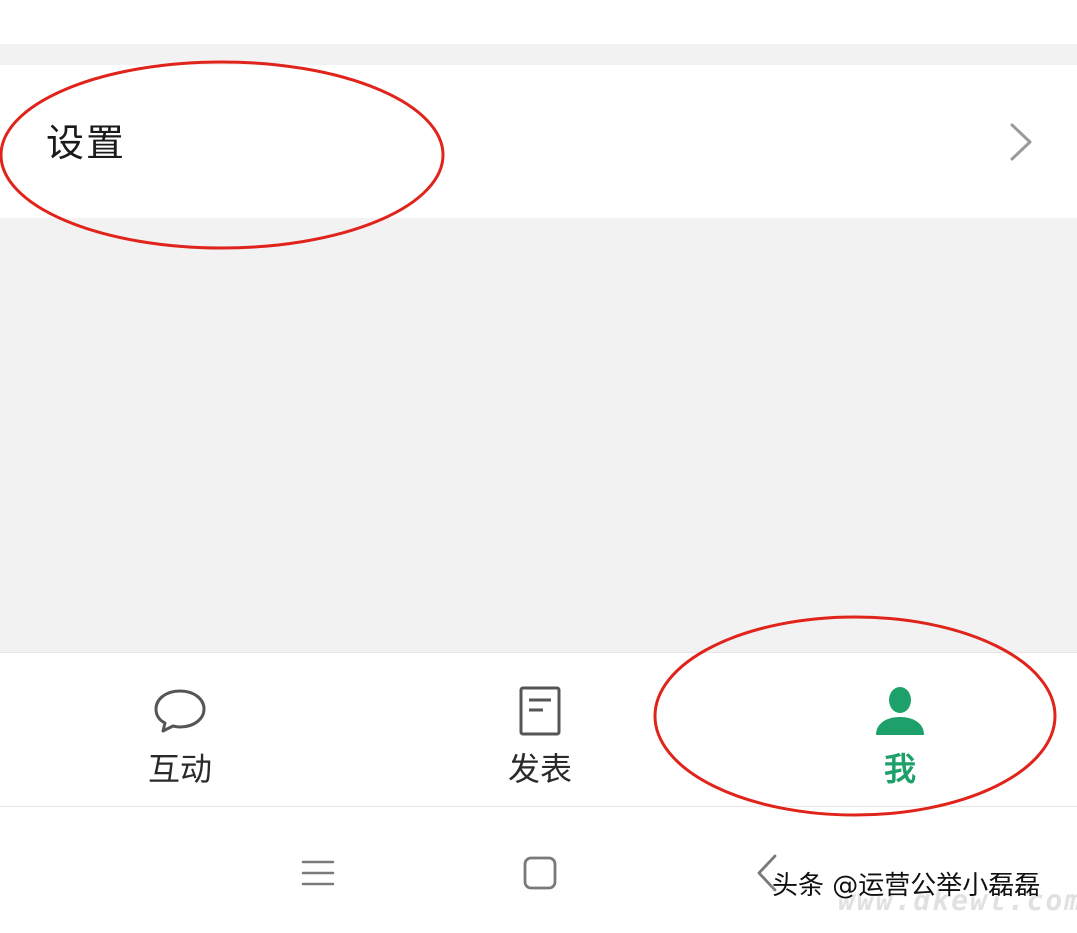 The height and width of the screenshot is (933, 1077). What do you see at coordinates (906, 886) in the screenshot?
I see `watermark-text: 头条 @运营公举小磊磊` at bounding box center [906, 886].